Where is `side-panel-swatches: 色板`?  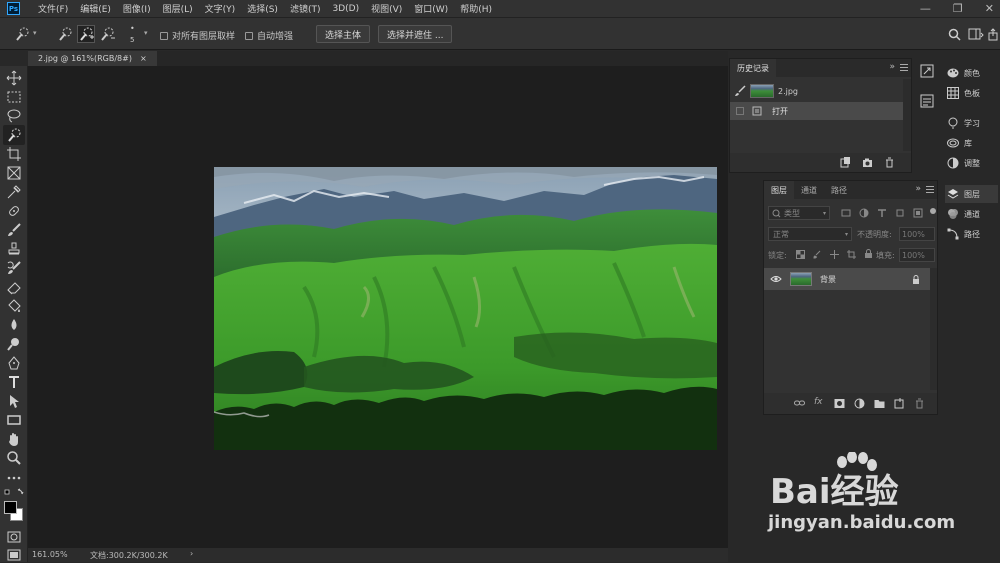 side-panel-swatches: 色板 is located at coordinates (963, 93).